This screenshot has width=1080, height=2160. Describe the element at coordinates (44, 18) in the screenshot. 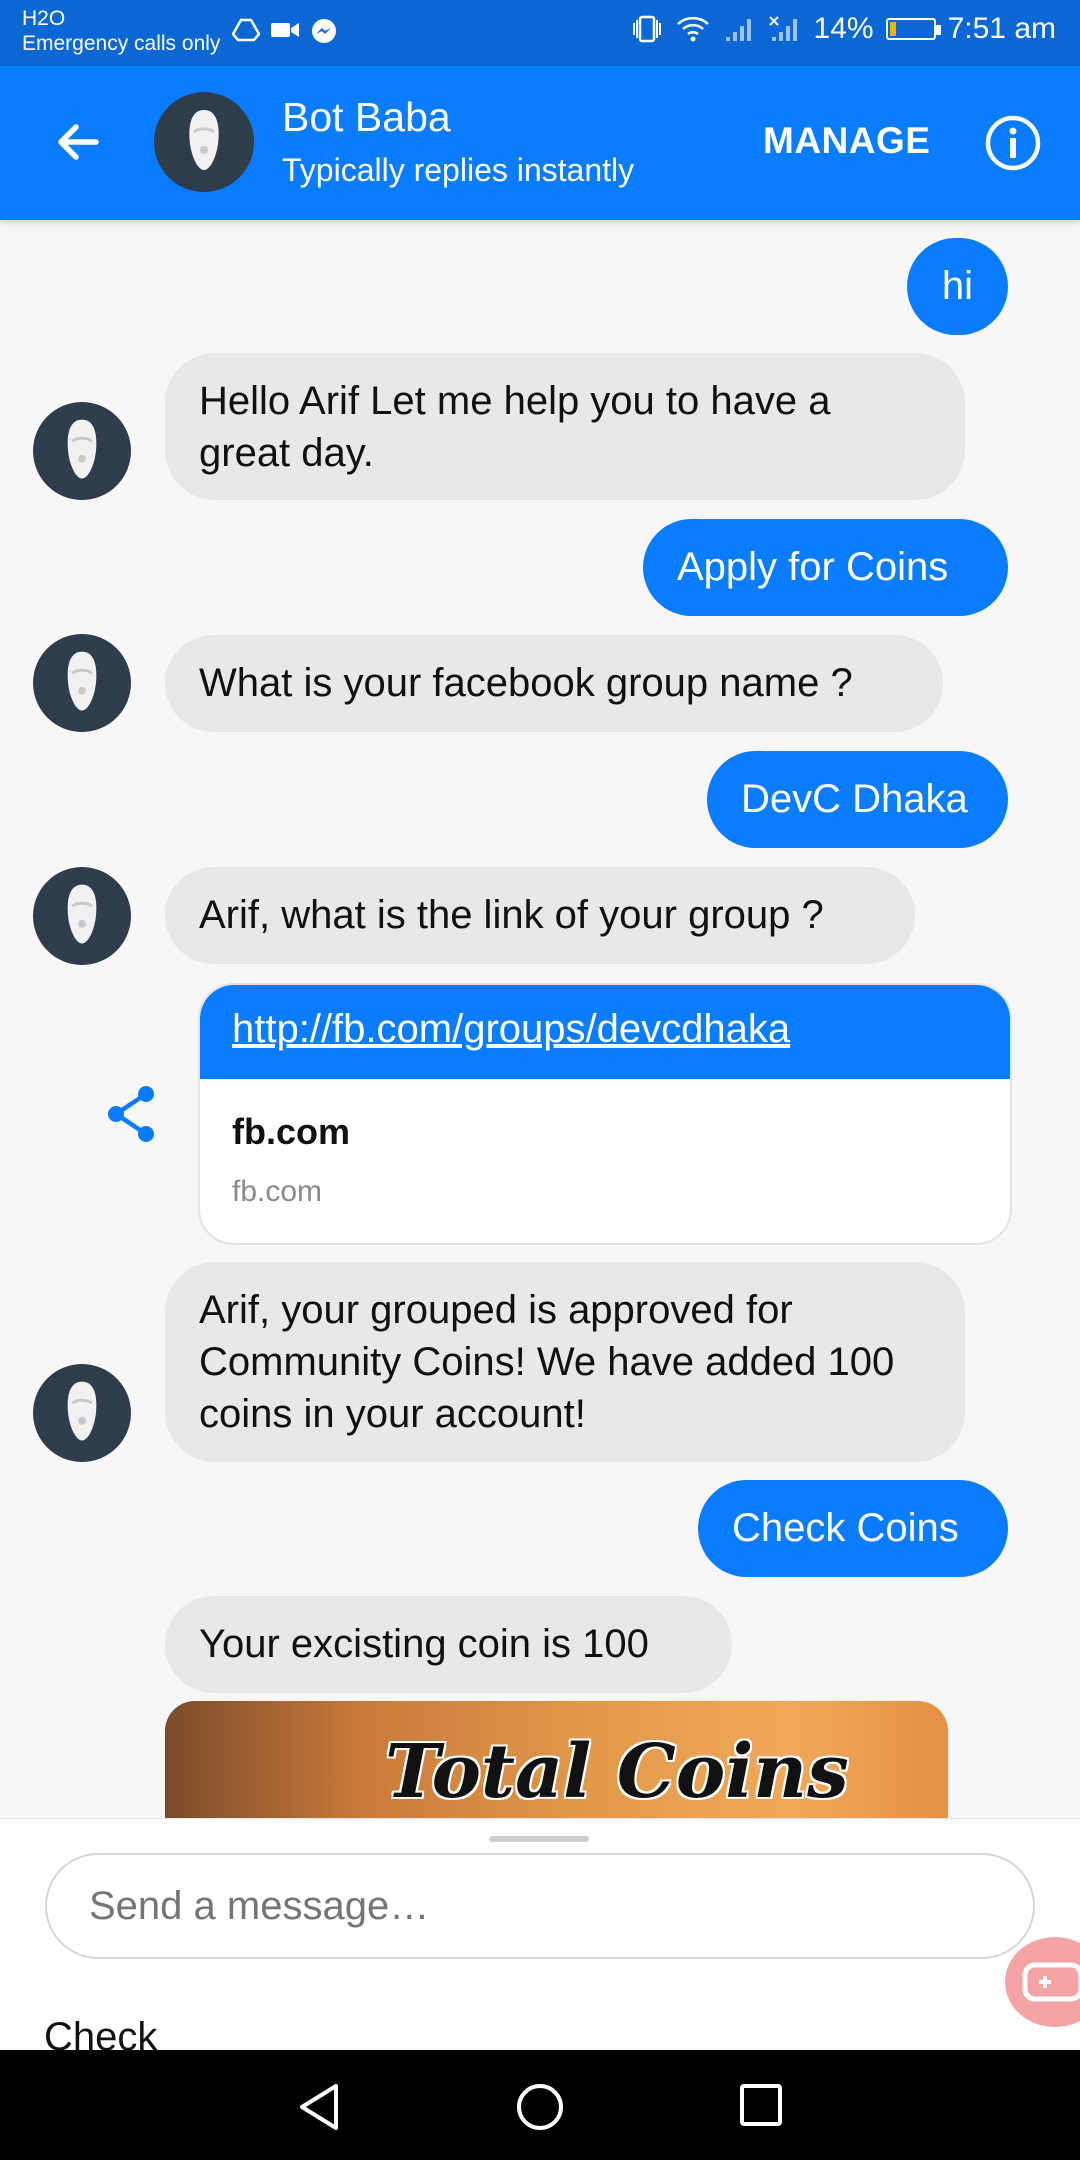

I see `carrier-name: H2O` at that location.